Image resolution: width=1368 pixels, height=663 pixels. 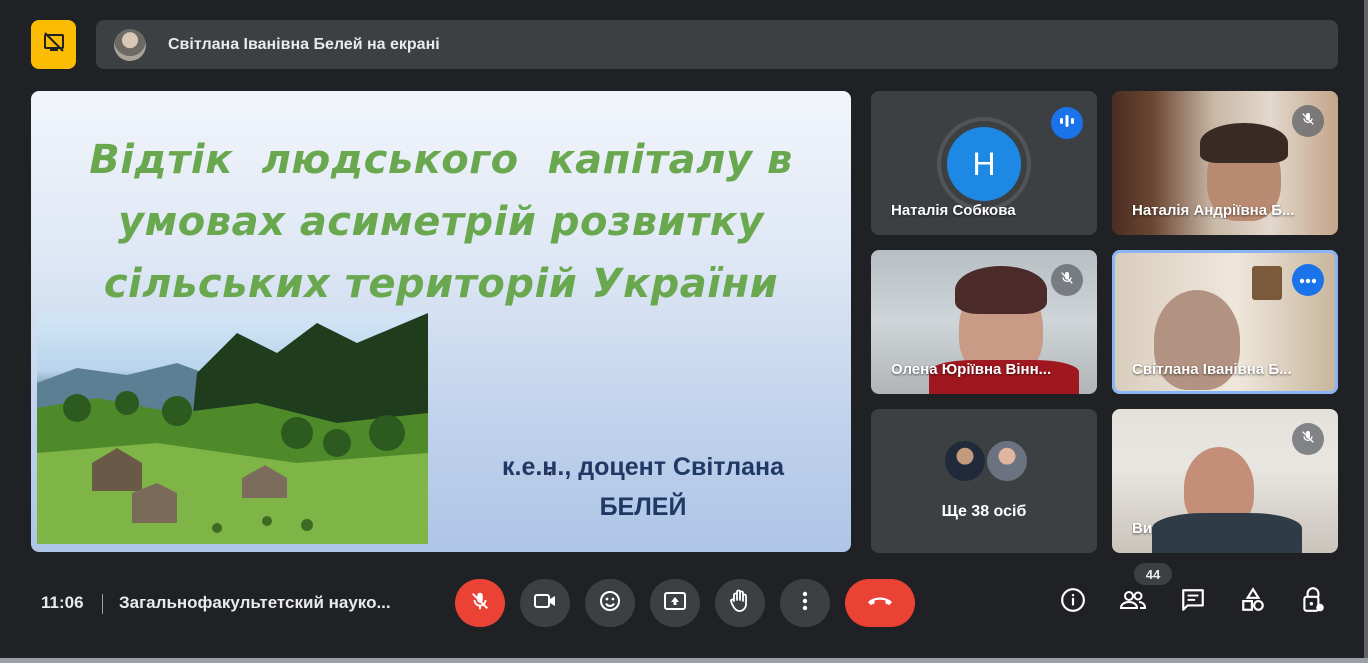 I want to click on more-participants-tile: Ще 38 осіб, so click(x=984, y=481).